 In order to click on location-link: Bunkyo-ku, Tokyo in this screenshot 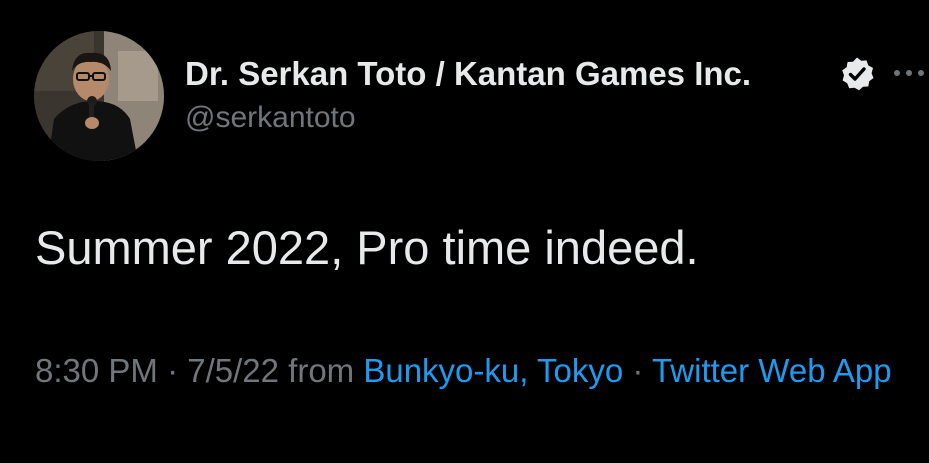, I will do `click(493, 370)`.